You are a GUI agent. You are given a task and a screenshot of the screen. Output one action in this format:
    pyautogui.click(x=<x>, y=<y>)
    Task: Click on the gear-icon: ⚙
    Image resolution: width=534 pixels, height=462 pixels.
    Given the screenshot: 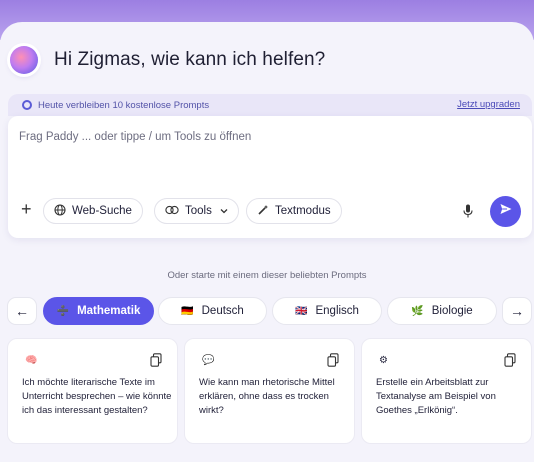 What is the action you would take?
    pyautogui.click(x=383, y=360)
    